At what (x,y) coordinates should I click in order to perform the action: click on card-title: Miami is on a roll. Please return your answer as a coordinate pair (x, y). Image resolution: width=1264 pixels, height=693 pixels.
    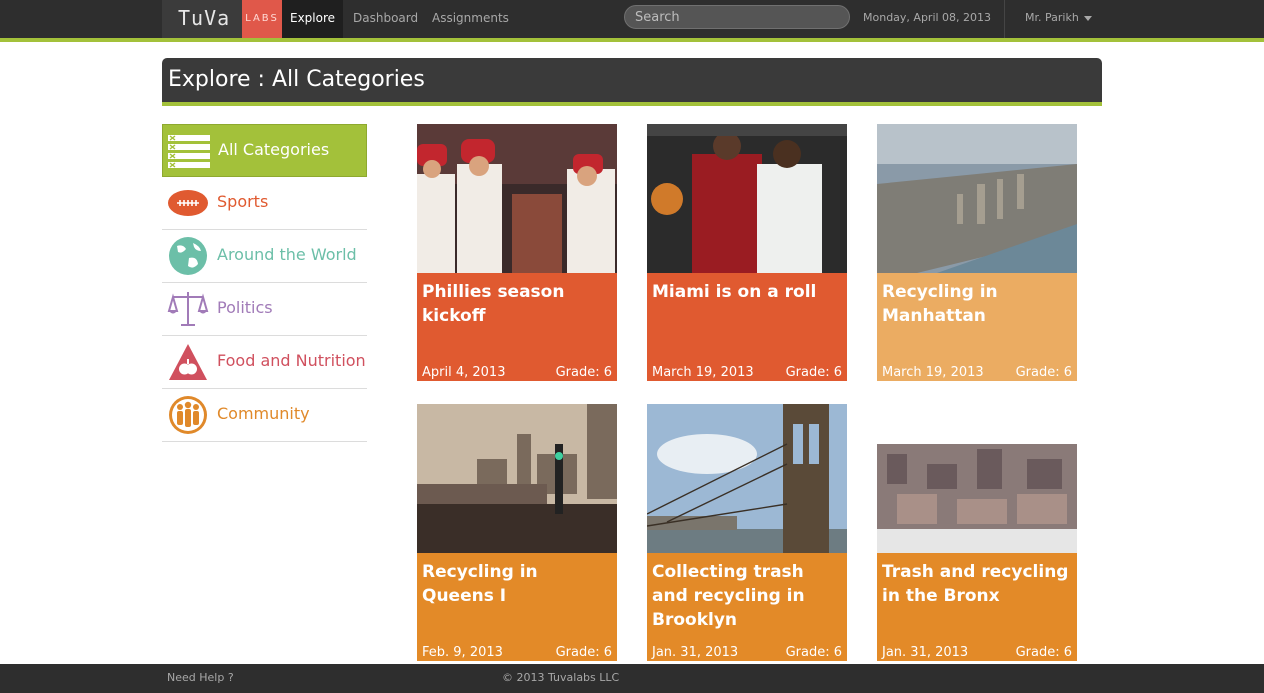
    Looking at the image, I should click on (734, 292).